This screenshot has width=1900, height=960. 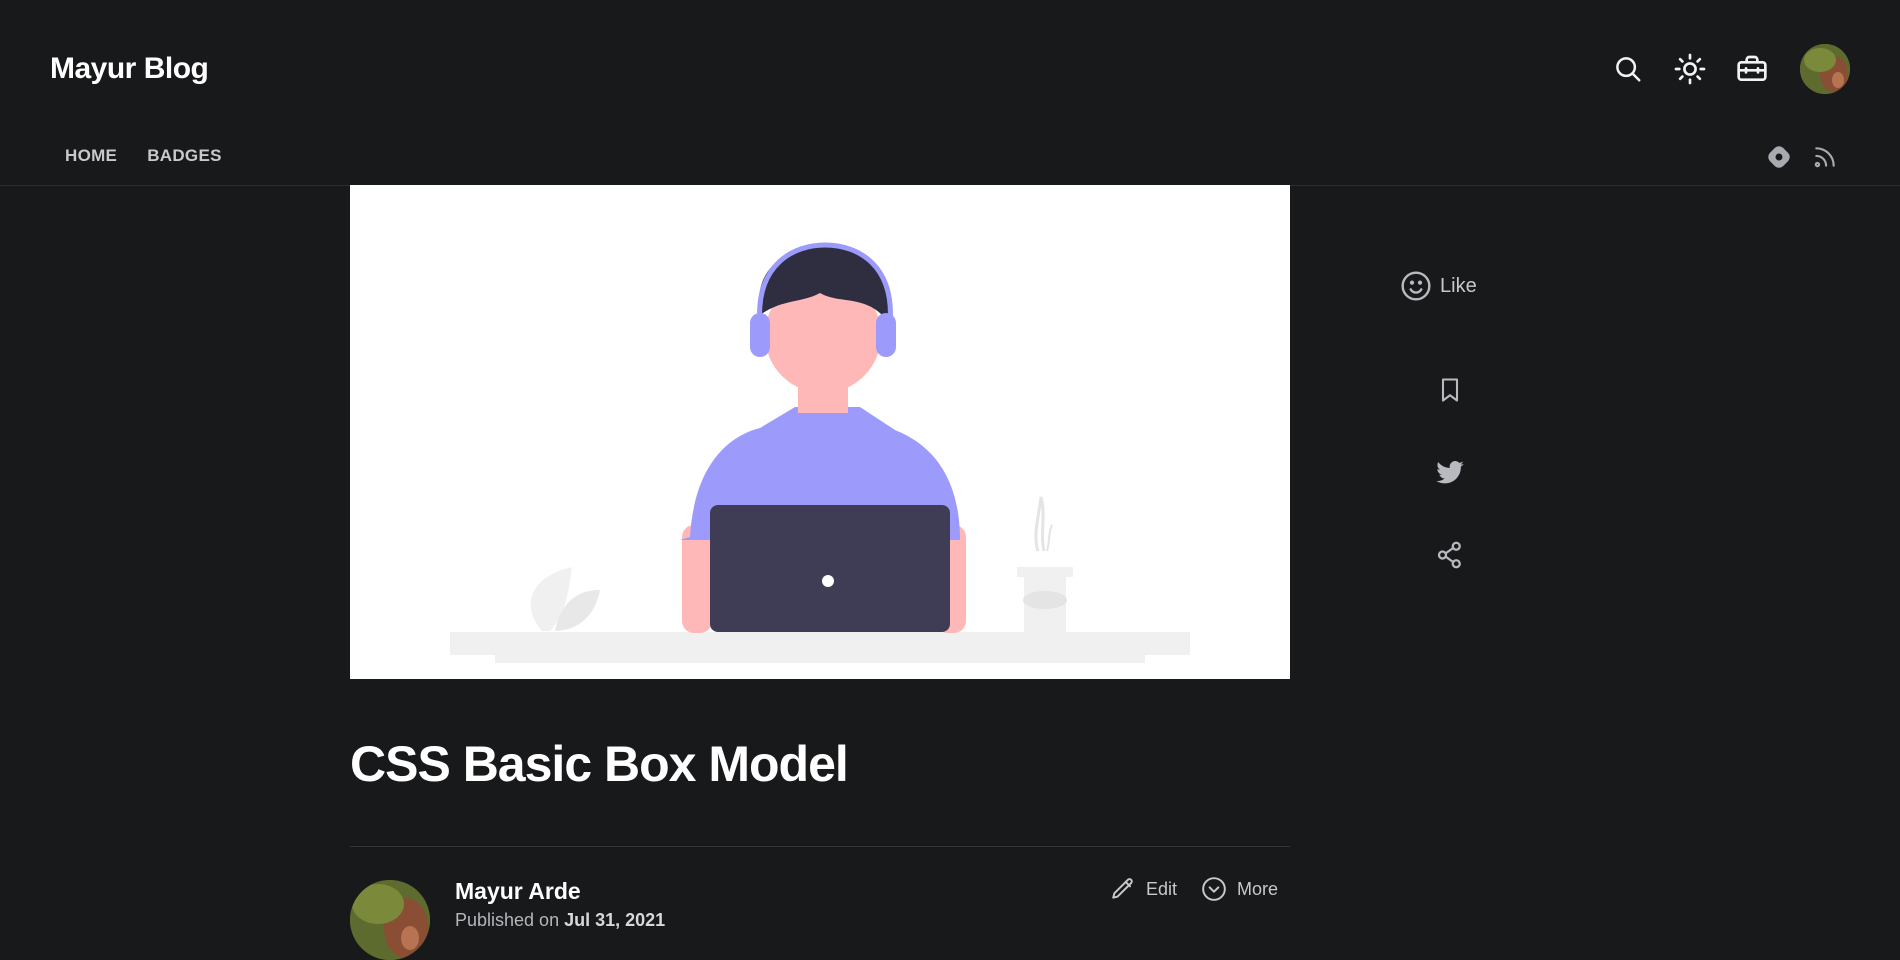 I want to click on share-icon, so click(x=1450, y=555).